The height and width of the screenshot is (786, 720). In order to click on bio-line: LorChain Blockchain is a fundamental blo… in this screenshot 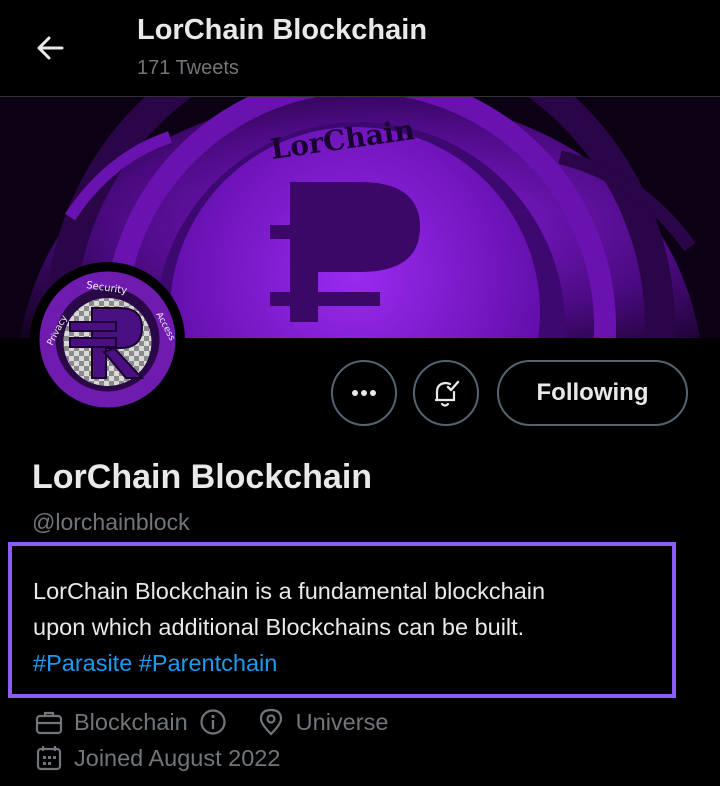, I will do `click(289, 591)`.